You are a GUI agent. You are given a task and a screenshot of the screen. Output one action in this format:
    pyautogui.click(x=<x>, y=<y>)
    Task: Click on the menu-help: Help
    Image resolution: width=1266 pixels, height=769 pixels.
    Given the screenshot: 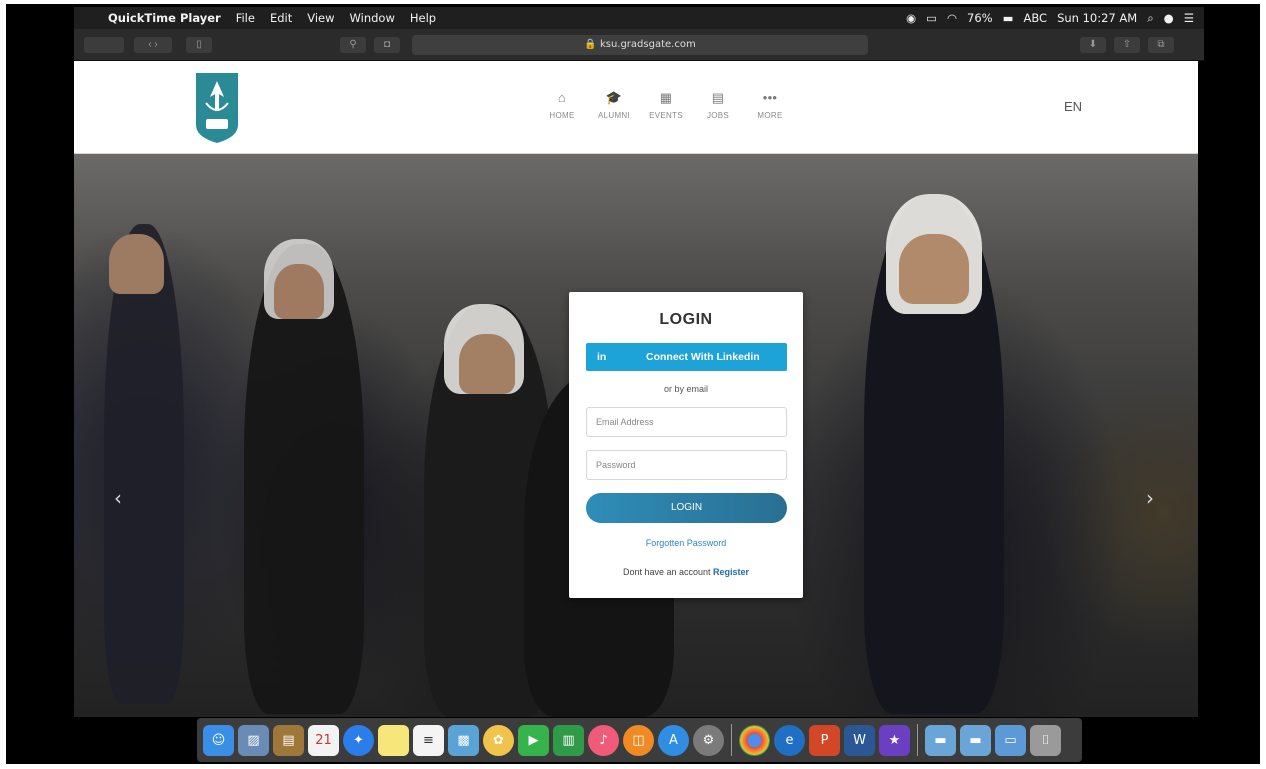 What is the action you would take?
    pyautogui.click(x=423, y=18)
    